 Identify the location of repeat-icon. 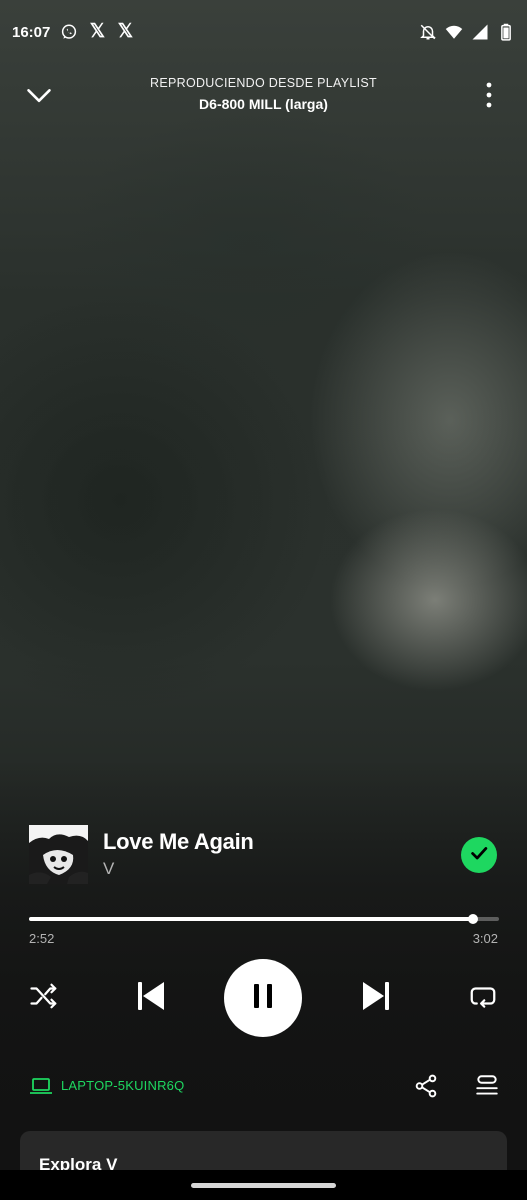
(483, 998).